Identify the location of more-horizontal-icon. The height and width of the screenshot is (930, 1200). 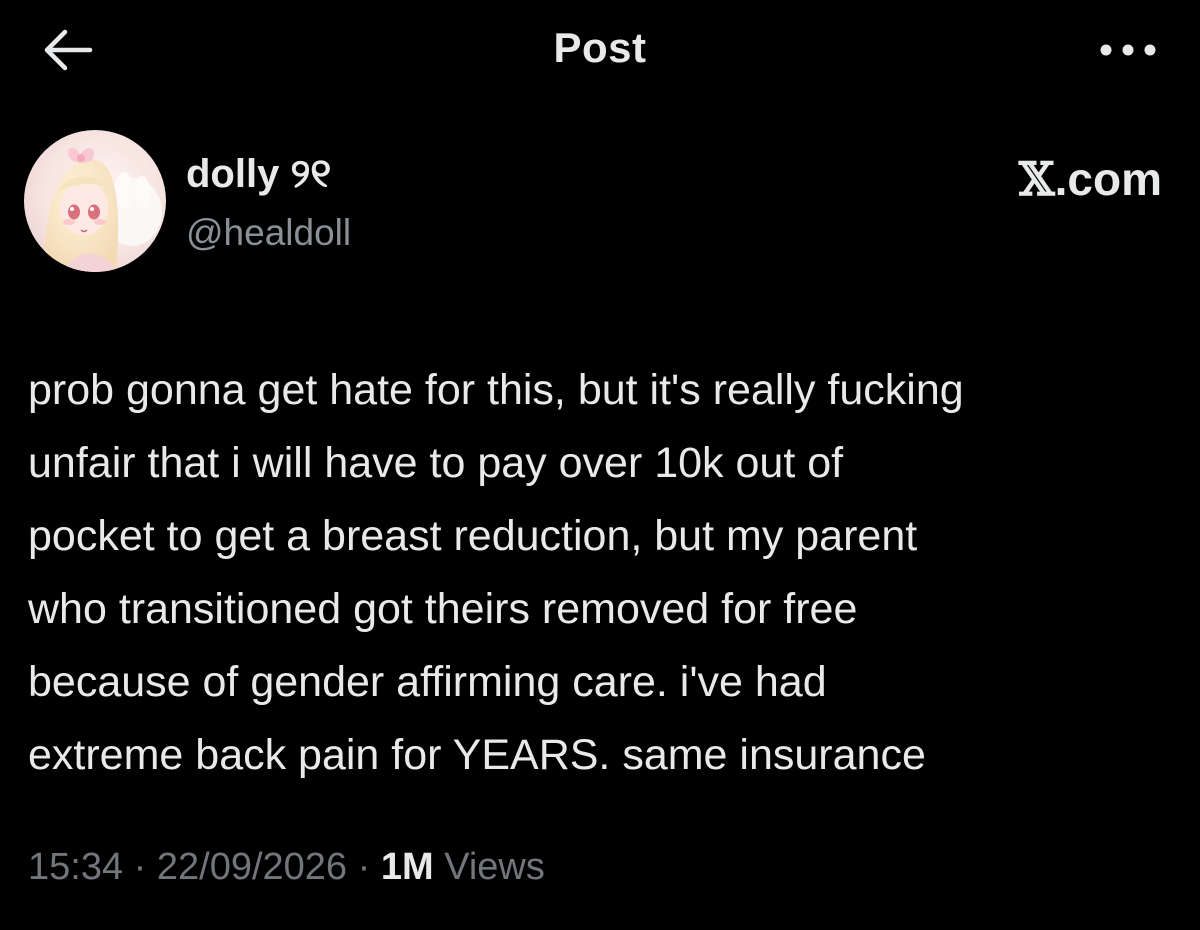
(1128, 50).